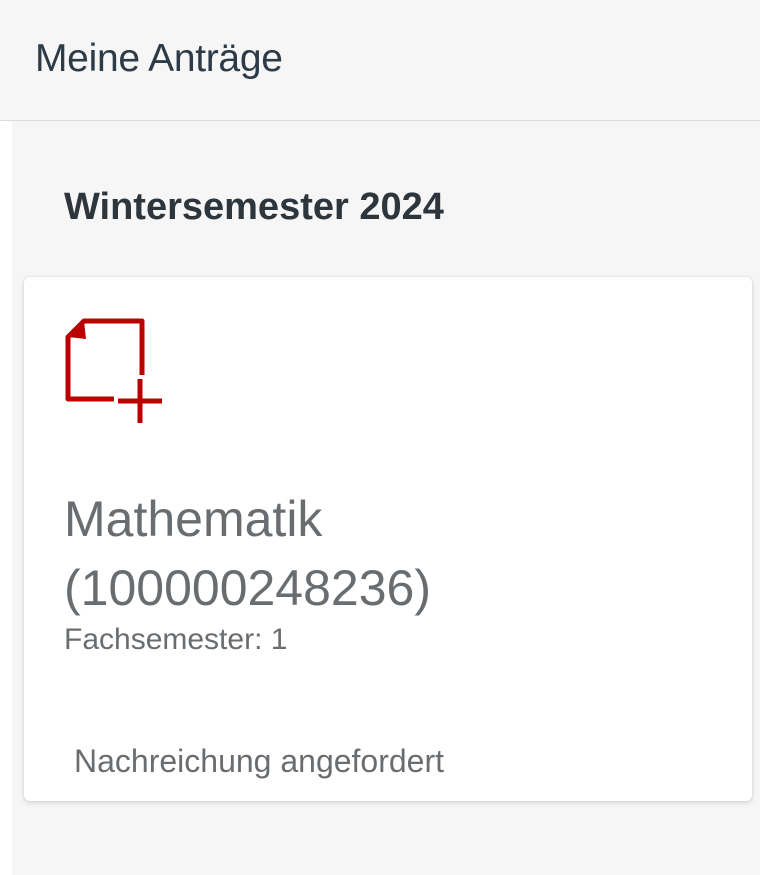 This screenshot has height=875, width=760. What do you see at coordinates (159, 58) in the screenshot?
I see `page-title: Meine Anträge` at bounding box center [159, 58].